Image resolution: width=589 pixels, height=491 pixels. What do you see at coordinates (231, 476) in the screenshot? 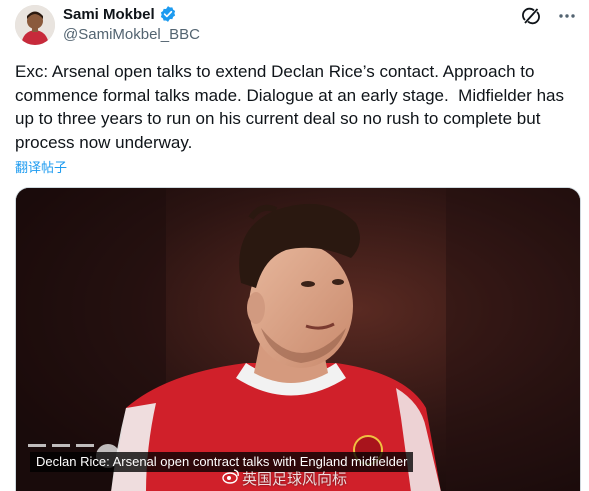
I see `weibo-logo-icon` at bounding box center [231, 476].